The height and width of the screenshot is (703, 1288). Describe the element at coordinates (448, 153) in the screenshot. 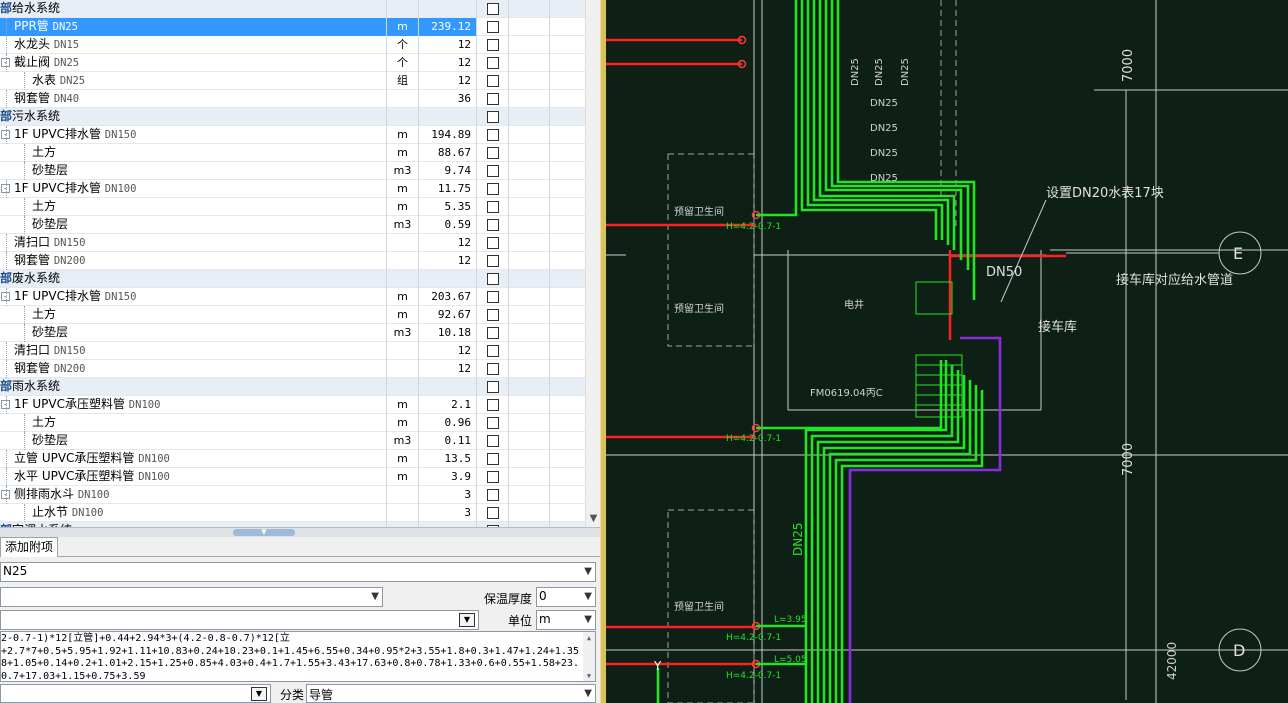

I see `quantity-cell: 88.67` at that location.